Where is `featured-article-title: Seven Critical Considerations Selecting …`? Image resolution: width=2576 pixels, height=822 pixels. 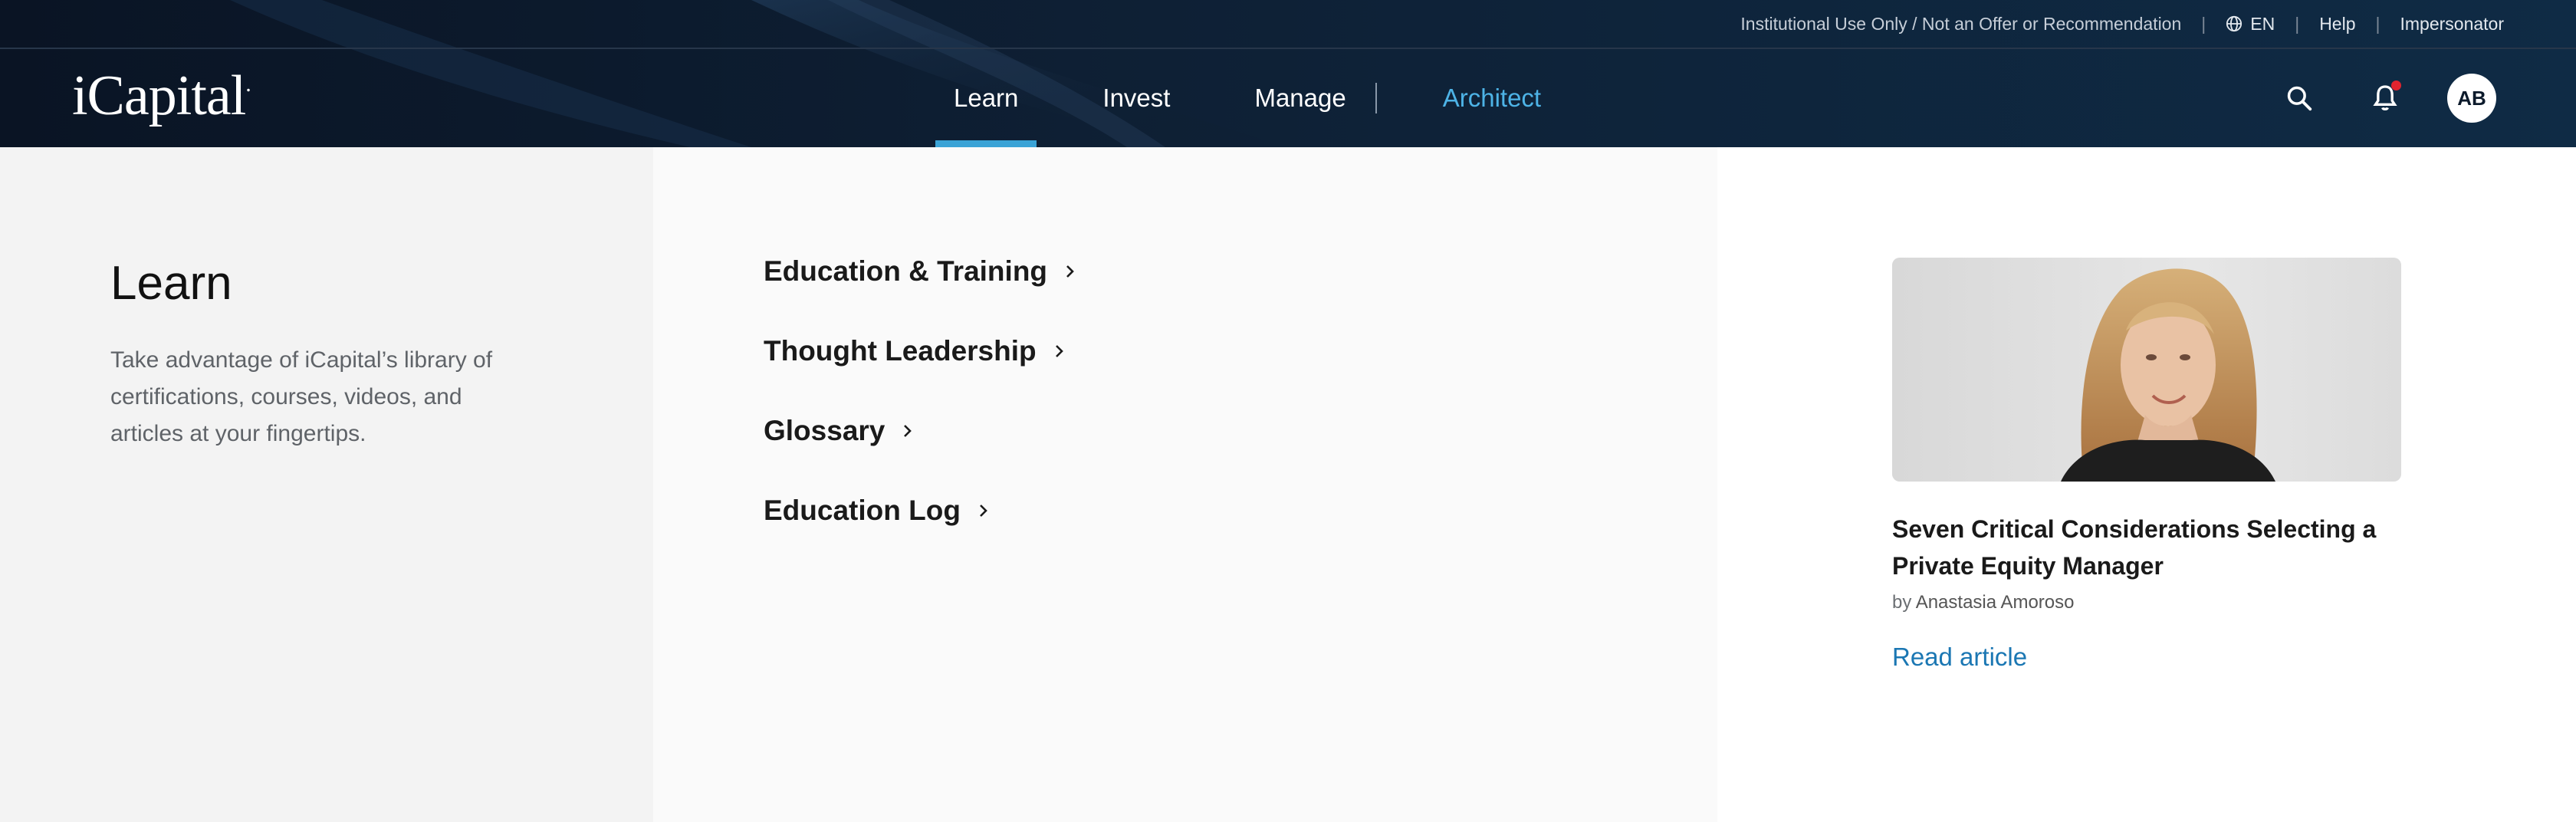
featured-article-title: Seven Critical Considerations Selecting … is located at coordinates (2146, 547).